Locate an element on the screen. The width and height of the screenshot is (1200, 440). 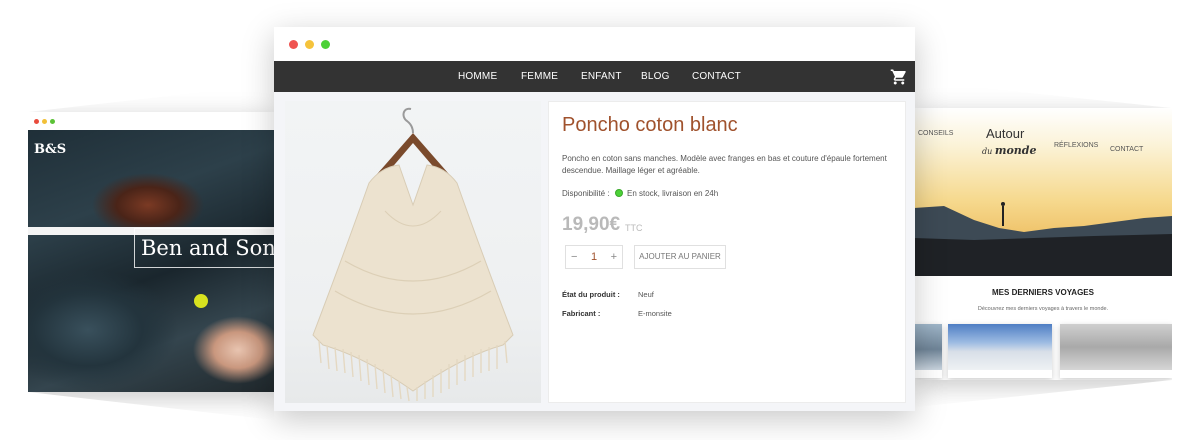
main-navbar: HOMME FEMME ENFANT BLOG CONTACT is located at coordinates (594, 76).